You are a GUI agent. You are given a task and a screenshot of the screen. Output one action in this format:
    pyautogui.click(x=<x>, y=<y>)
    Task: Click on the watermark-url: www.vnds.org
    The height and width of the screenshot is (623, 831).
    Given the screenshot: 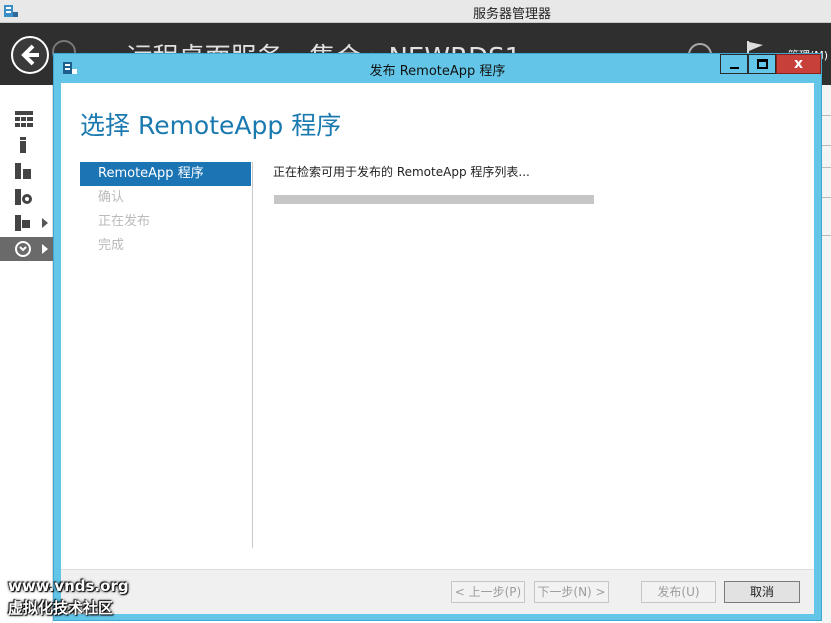 What is the action you would take?
    pyautogui.click(x=68, y=586)
    